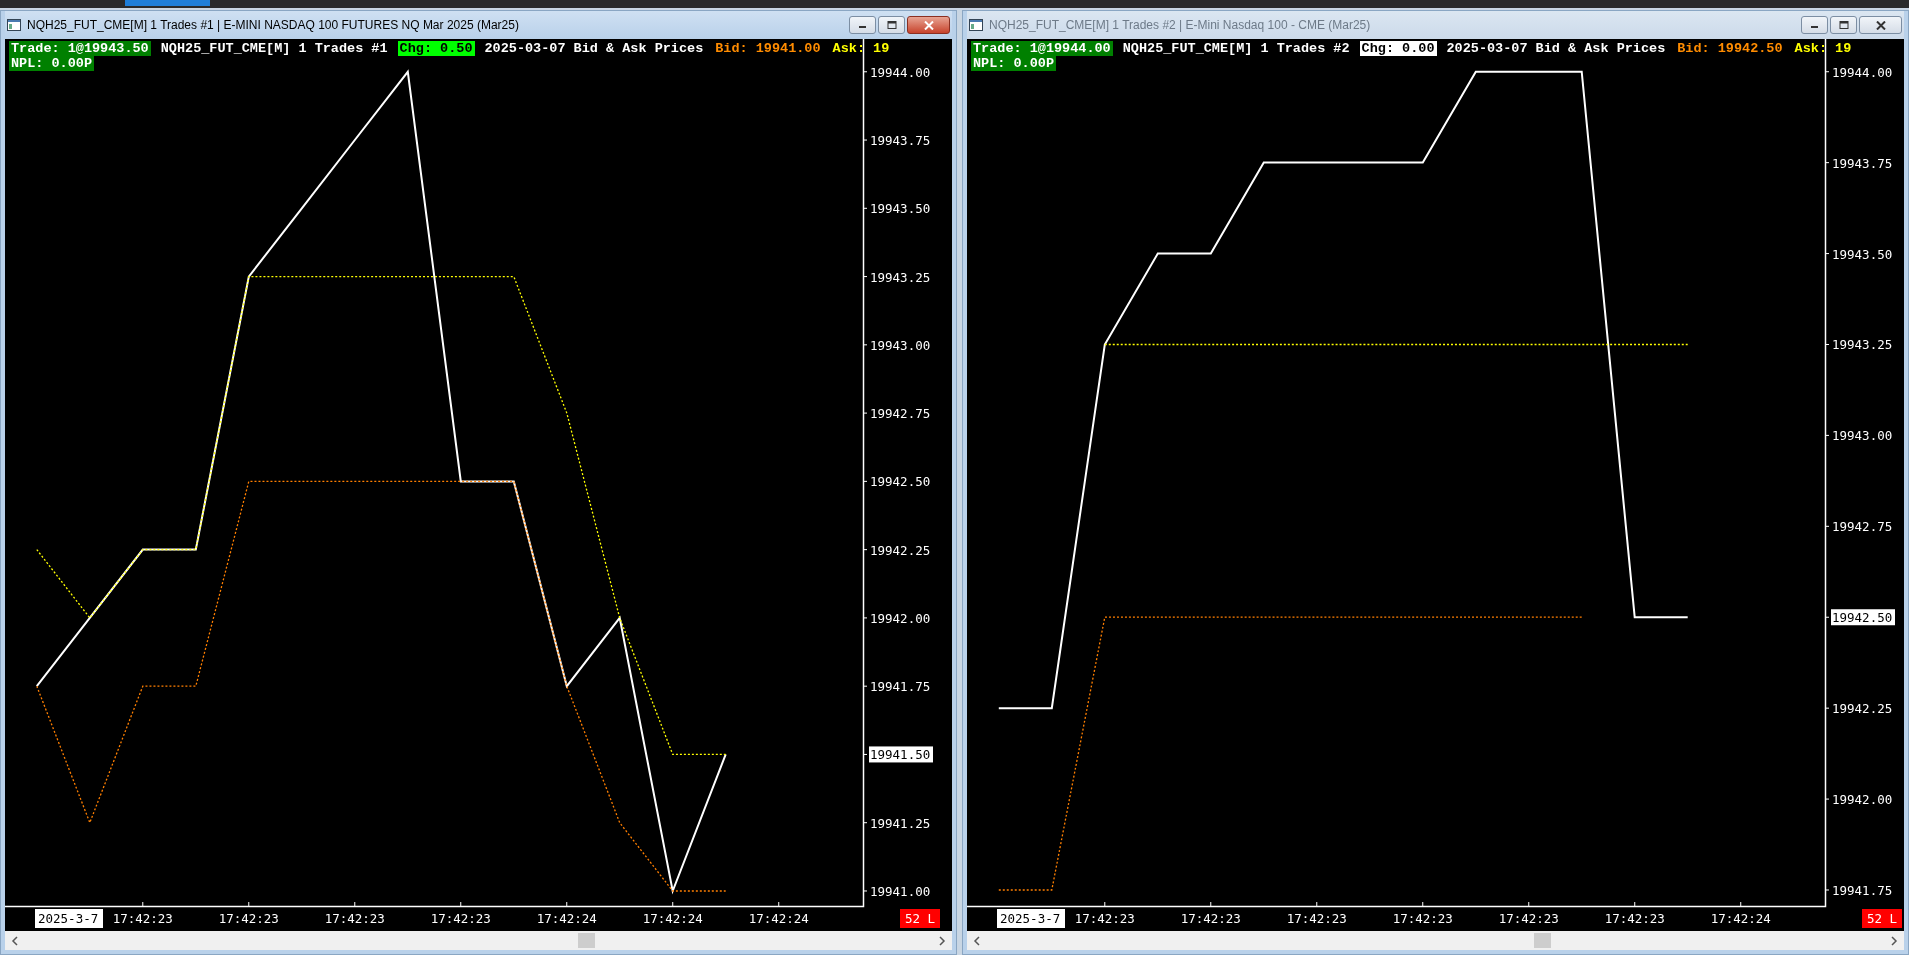 The height and width of the screenshot is (955, 1909). Describe the element at coordinates (1180, 25) in the screenshot. I see `window-title: NQH25_FUT_CME[M] 1 Trades #2 | E-Mini Nasdaq 100 - CME (Mar25)` at that location.